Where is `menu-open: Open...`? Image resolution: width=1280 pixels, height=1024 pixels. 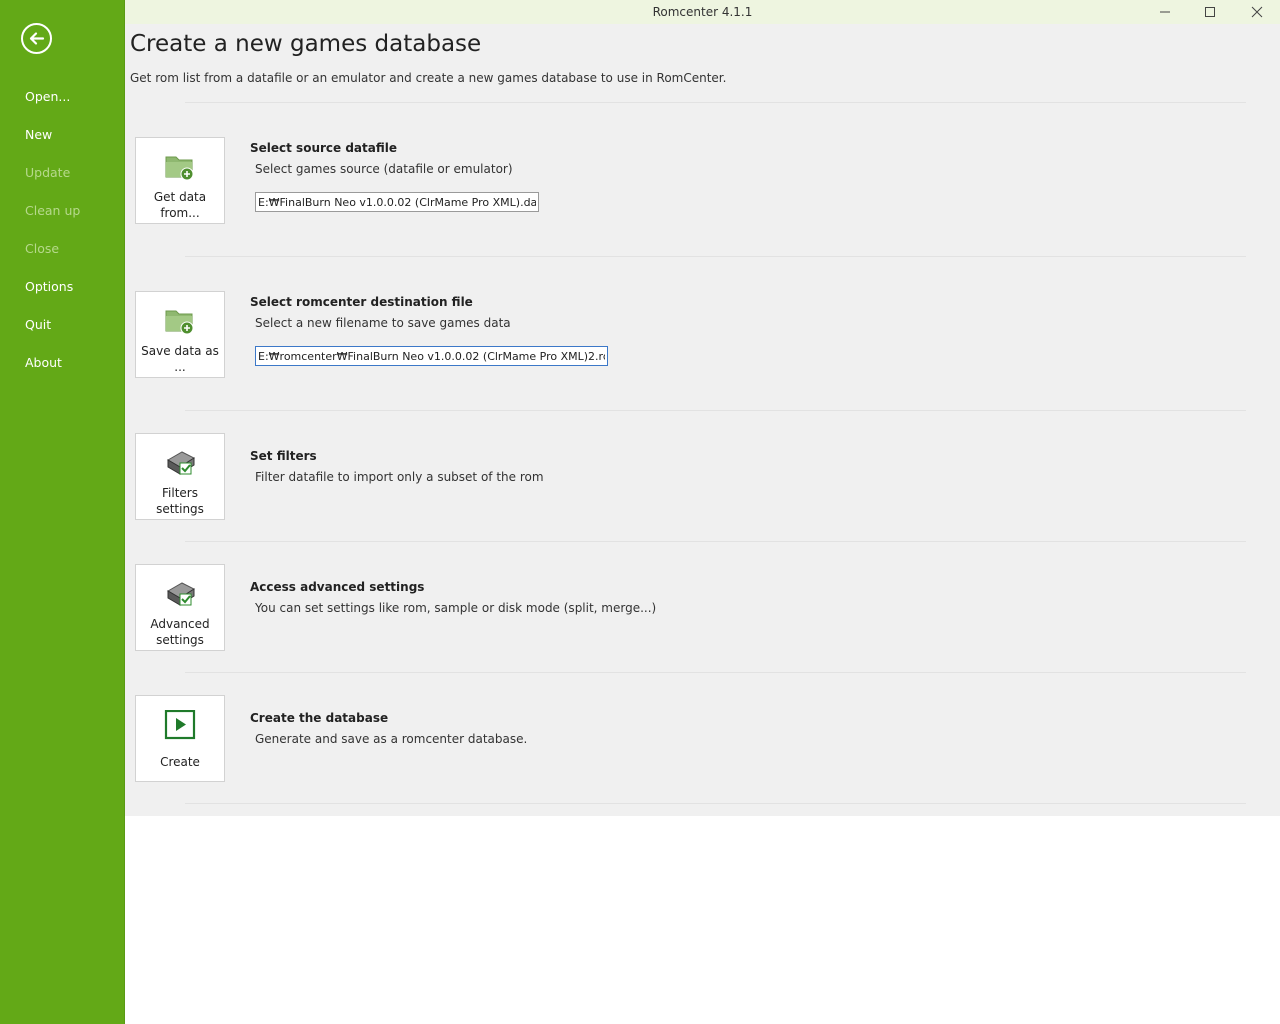
menu-open: Open... is located at coordinates (47, 96).